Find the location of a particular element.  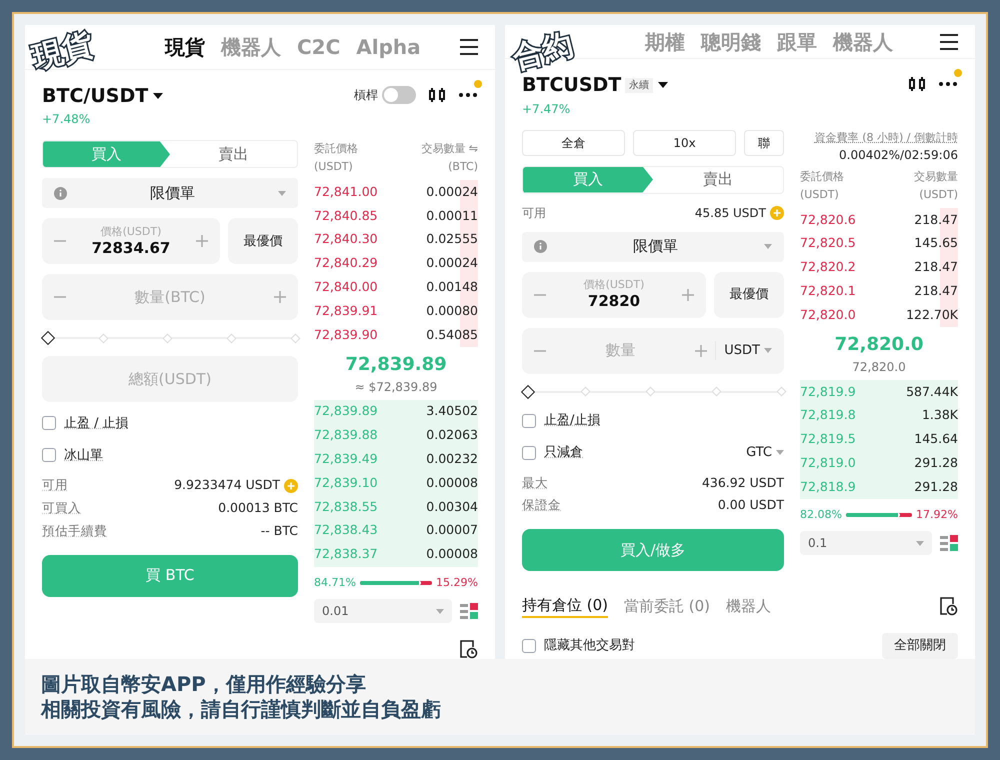

ask-price: 72,820.0 is located at coordinates (828, 315).